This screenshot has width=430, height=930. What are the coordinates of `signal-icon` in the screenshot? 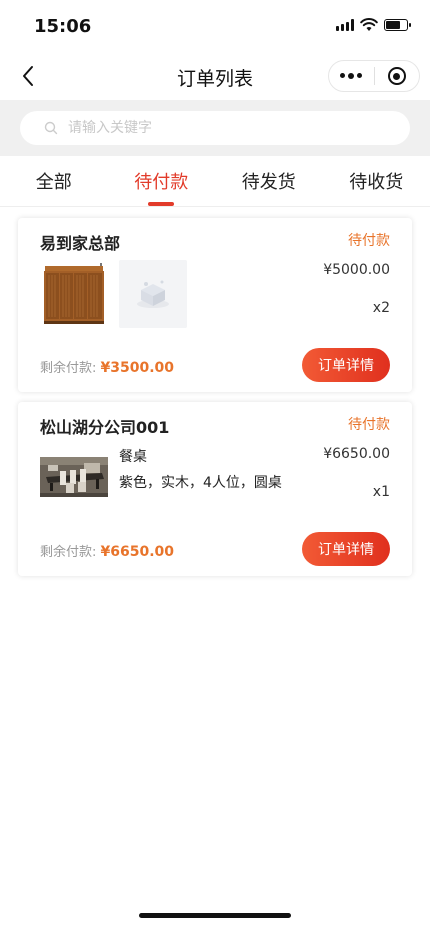 It's located at (345, 25).